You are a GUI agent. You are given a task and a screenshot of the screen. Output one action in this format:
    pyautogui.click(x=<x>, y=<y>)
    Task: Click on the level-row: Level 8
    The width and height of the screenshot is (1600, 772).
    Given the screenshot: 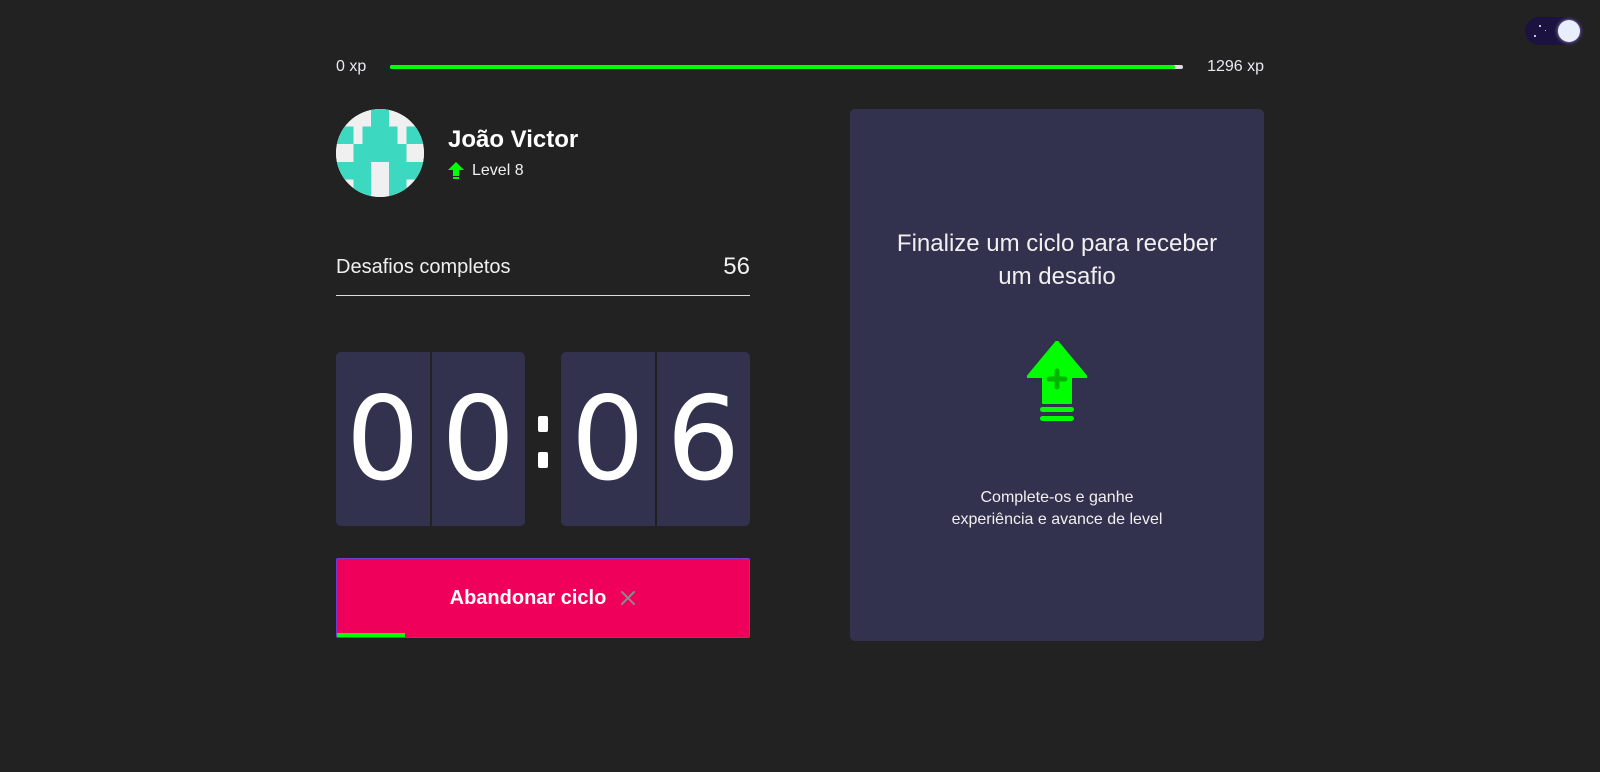 What is the action you would take?
    pyautogui.click(x=513, y=171)
    